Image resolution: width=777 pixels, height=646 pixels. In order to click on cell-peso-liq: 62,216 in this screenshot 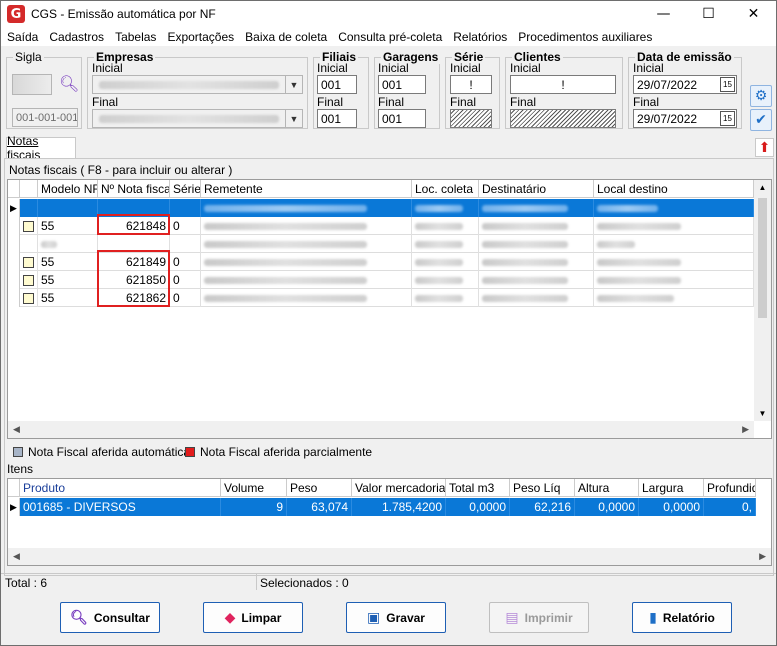, I will do `click(542, 507)`.